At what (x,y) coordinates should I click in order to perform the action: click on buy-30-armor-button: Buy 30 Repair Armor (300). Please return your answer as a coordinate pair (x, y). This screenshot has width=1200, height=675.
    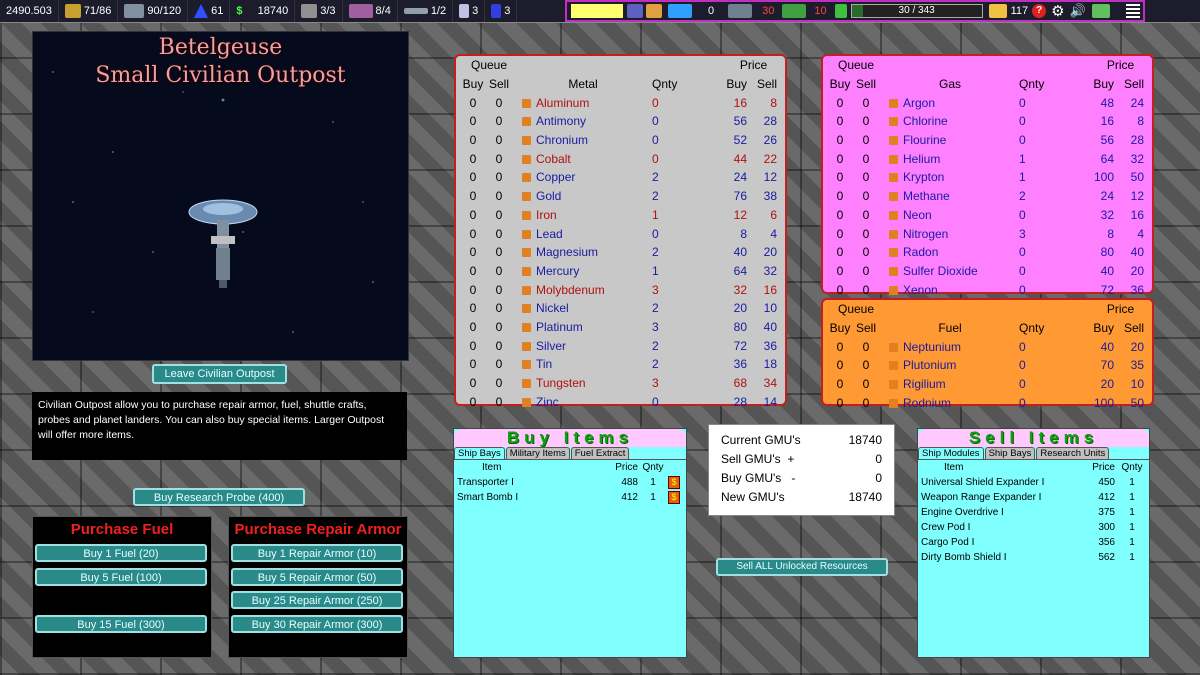
    Looking at the image, I should click on (317, 624).